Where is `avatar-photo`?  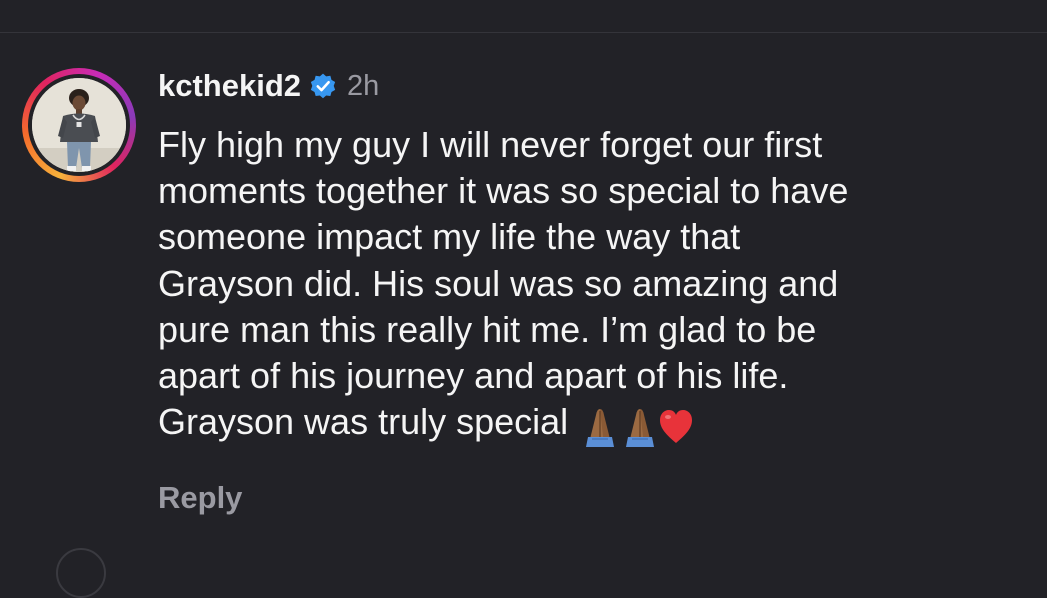
avatar-photo is located at coordinates (79, 125).